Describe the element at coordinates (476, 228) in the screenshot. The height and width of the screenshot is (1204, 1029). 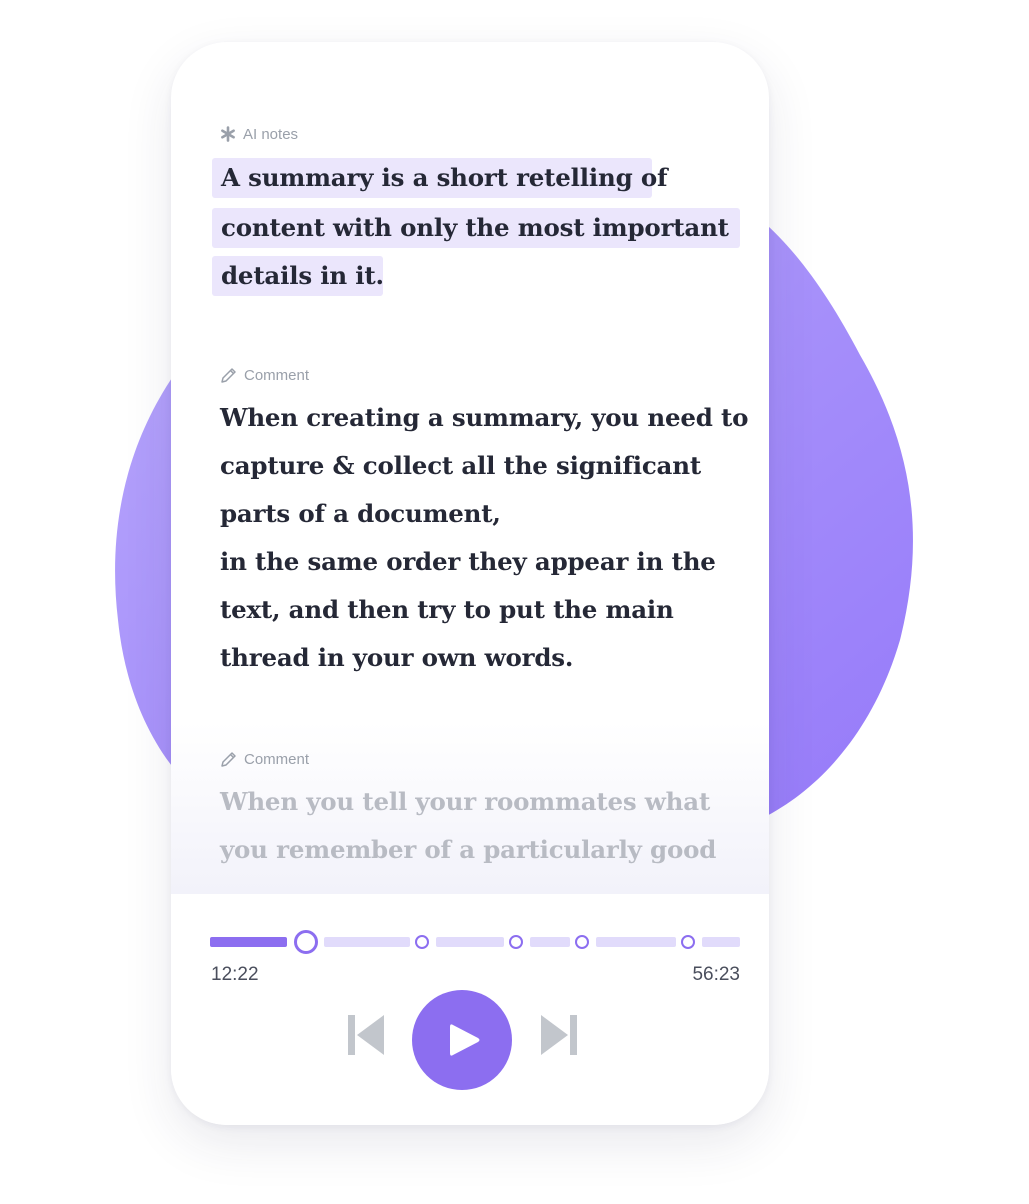
I see `ai-note-line: content with only the most important` at that location.